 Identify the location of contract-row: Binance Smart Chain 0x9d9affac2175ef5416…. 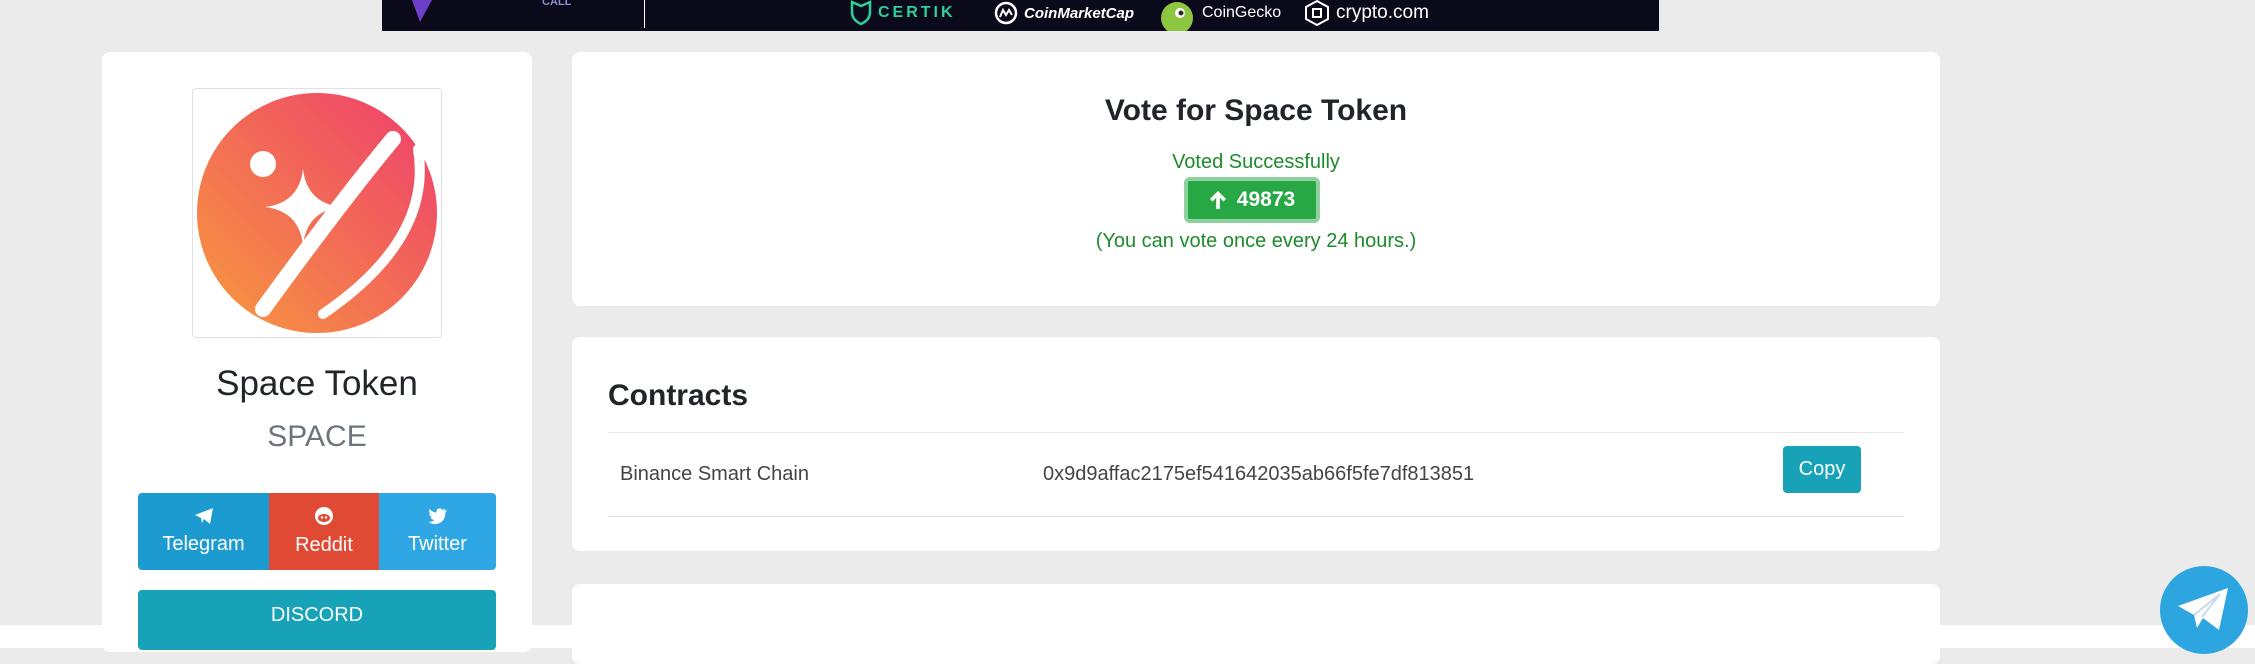
(1256, 474).